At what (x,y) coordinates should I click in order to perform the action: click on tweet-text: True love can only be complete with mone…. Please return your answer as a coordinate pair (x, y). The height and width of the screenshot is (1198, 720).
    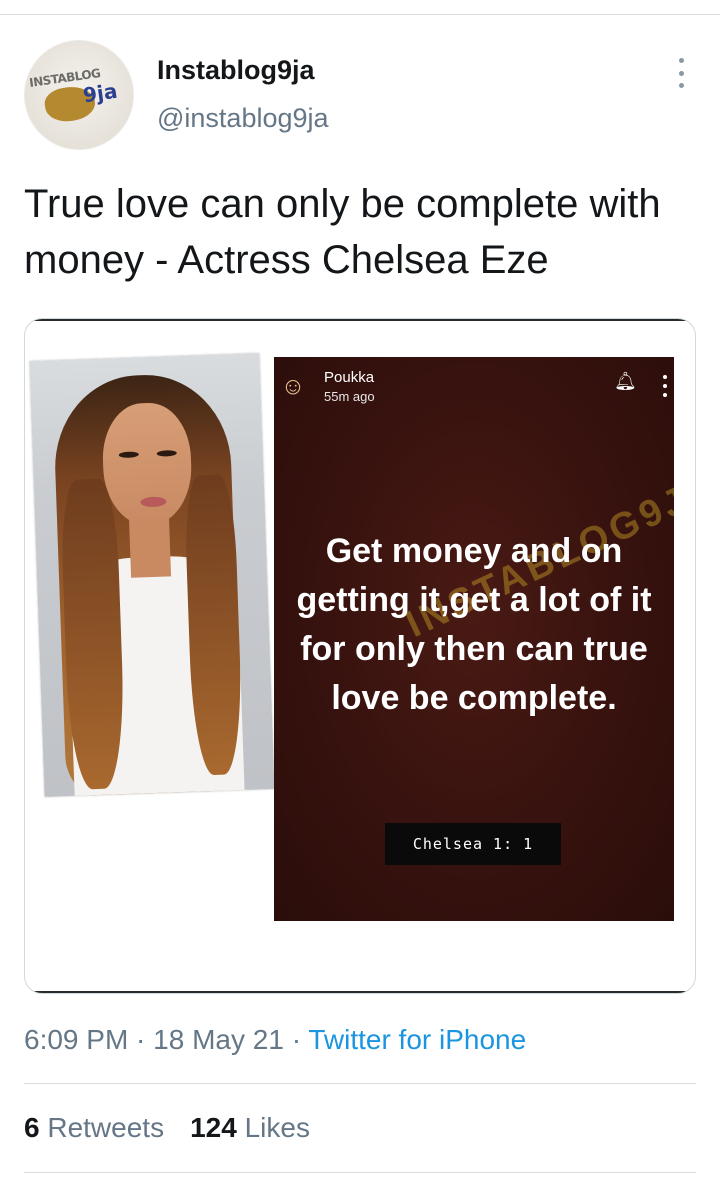
    Looking at the image, I should click on (342, 232).